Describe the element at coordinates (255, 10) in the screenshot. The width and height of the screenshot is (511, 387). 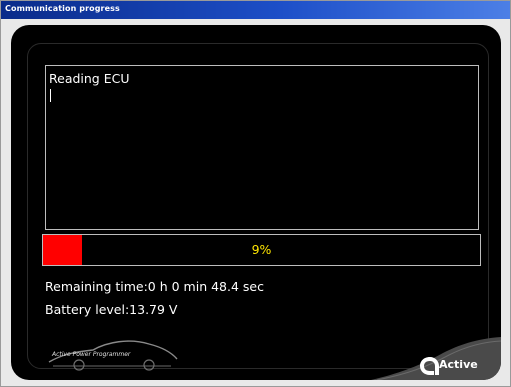
I see `title-bar: Communication progress` at that location.